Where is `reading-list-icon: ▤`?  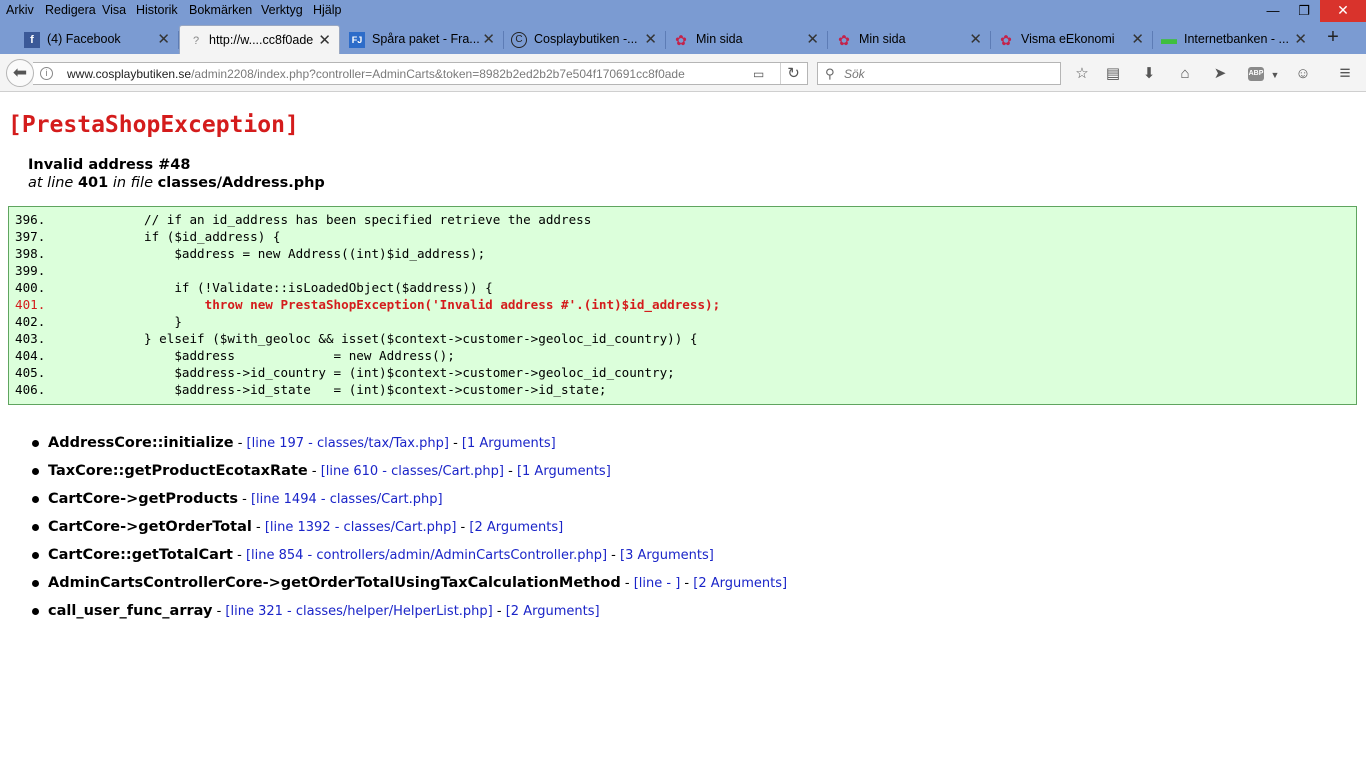
reading-list-icon: ▤ is located at coordinates (1113, 74).